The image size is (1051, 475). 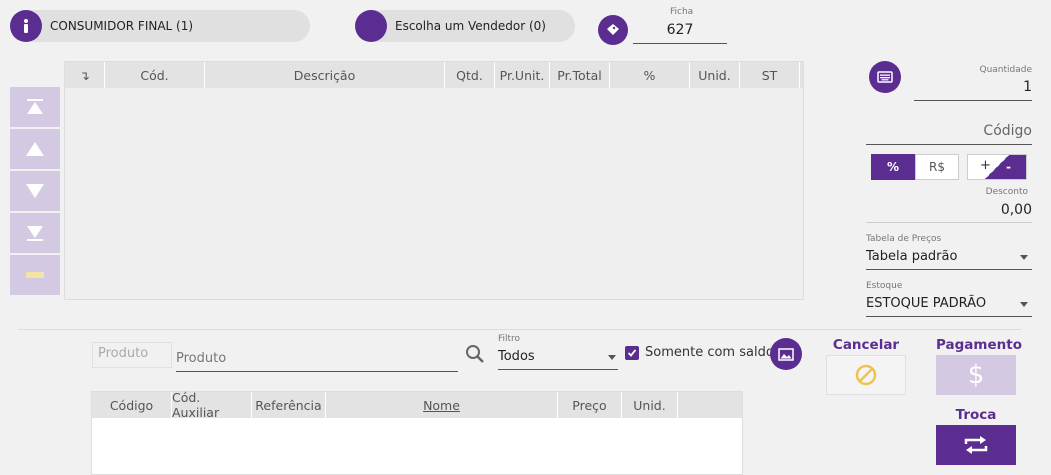 I want to click on row-navigation, so click(x=35, y=191).